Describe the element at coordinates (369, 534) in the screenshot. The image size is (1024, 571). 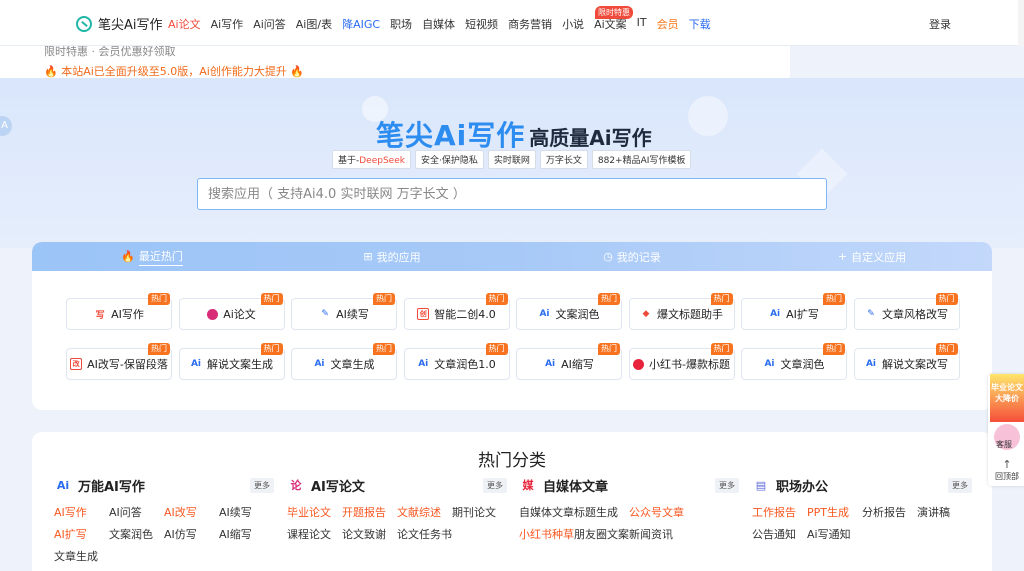
I see `category-link: 论文致谢` at that location.